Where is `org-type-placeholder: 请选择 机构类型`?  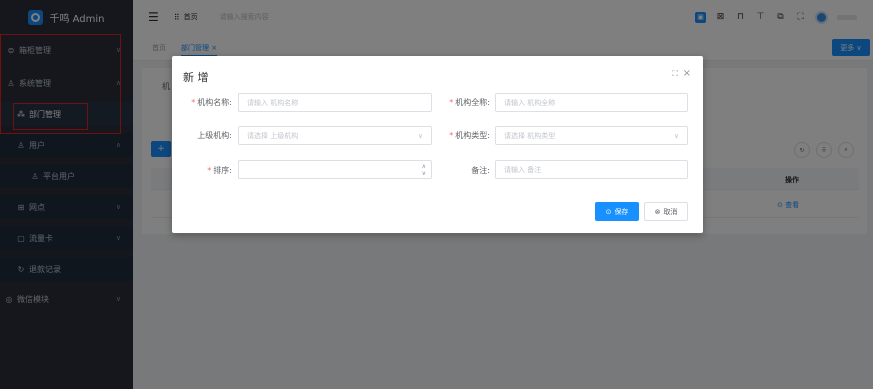 org-type-placeholder: 请选择 机构类型 is located at coordinates (530, 135).